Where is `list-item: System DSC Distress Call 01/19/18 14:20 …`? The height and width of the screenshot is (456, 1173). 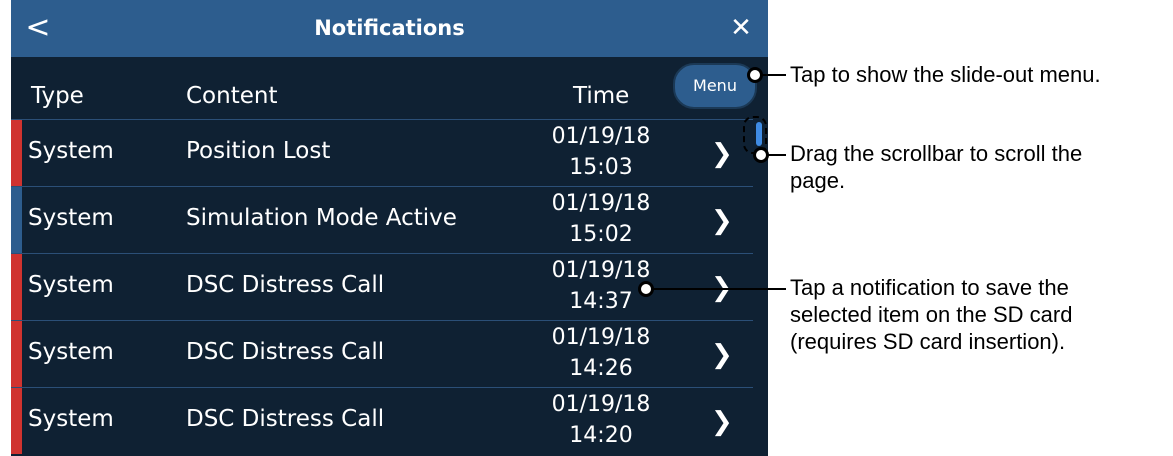 list-item: System DSC Distress Call 01/19/18 14:20 … is located at coordinates (382, 420).